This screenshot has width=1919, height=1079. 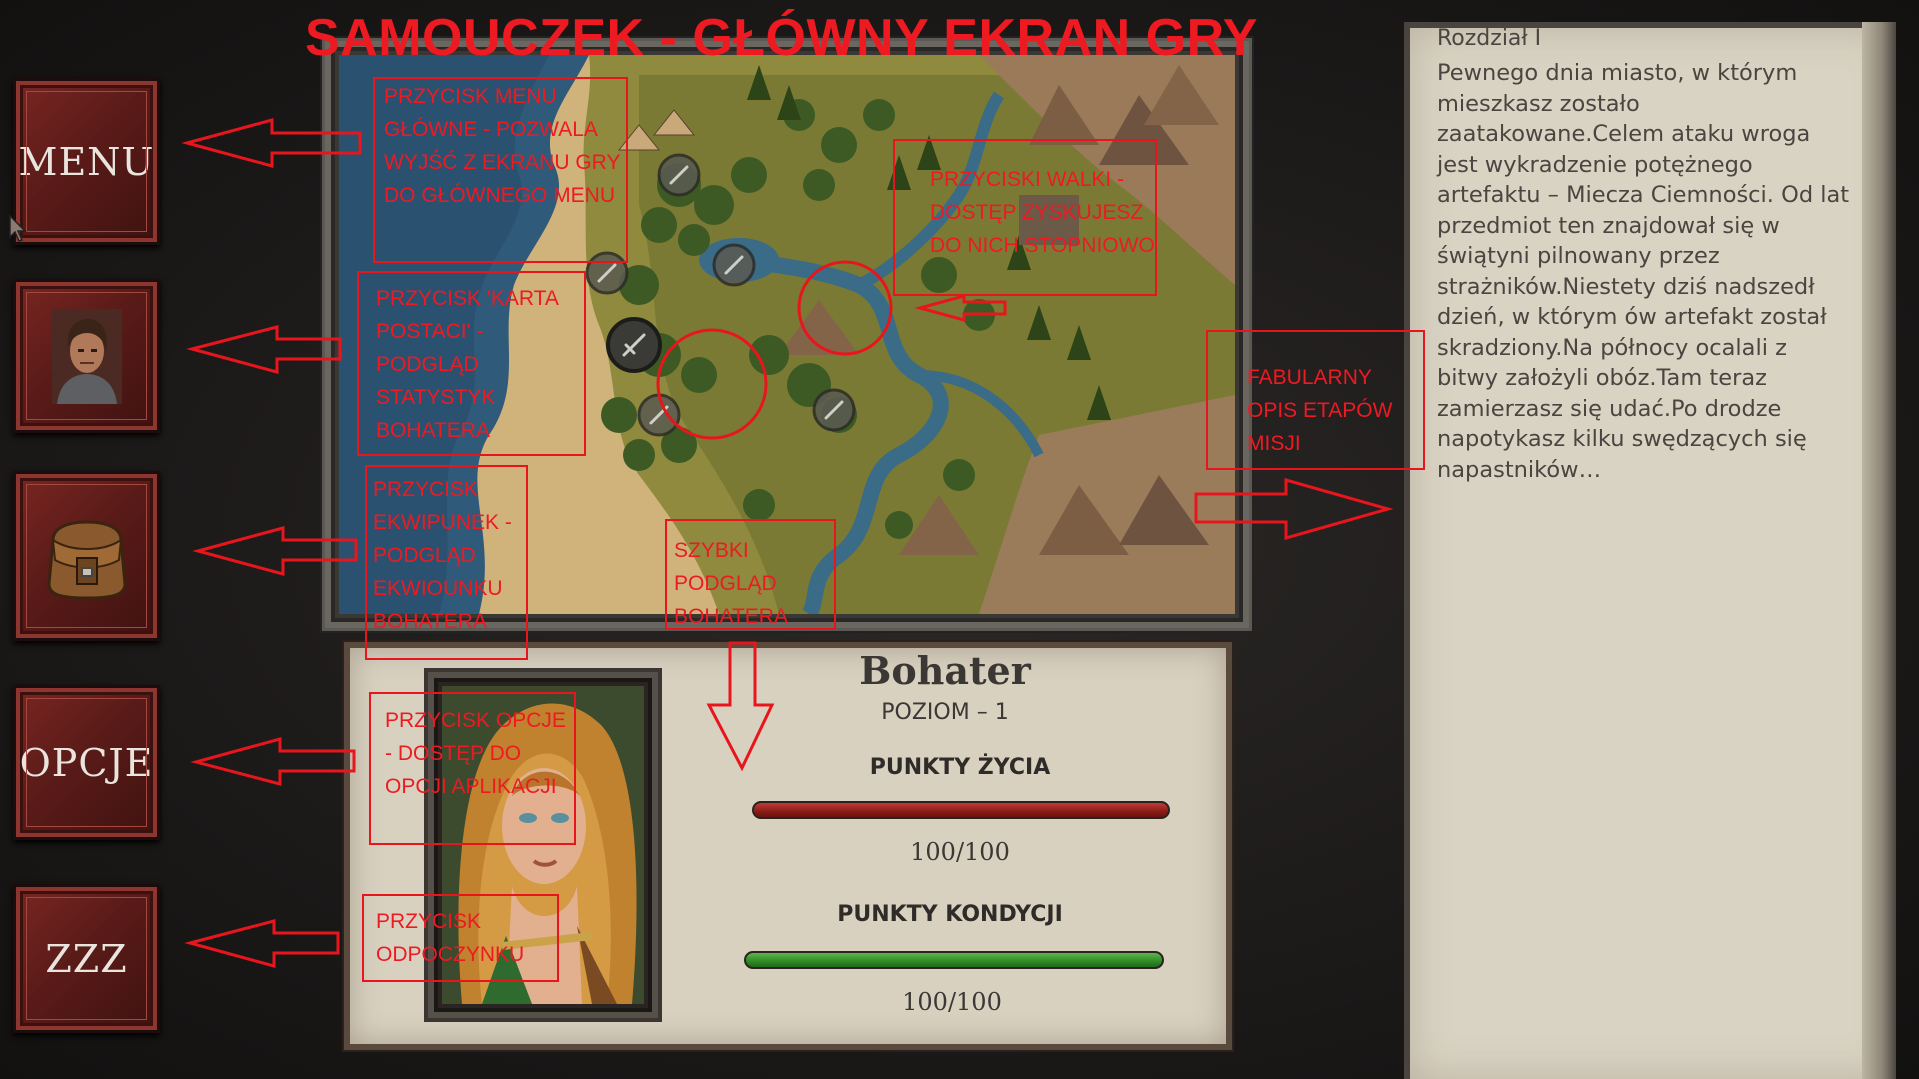 I want to click on hp-value: 100/100, so click(x=960, y=852).